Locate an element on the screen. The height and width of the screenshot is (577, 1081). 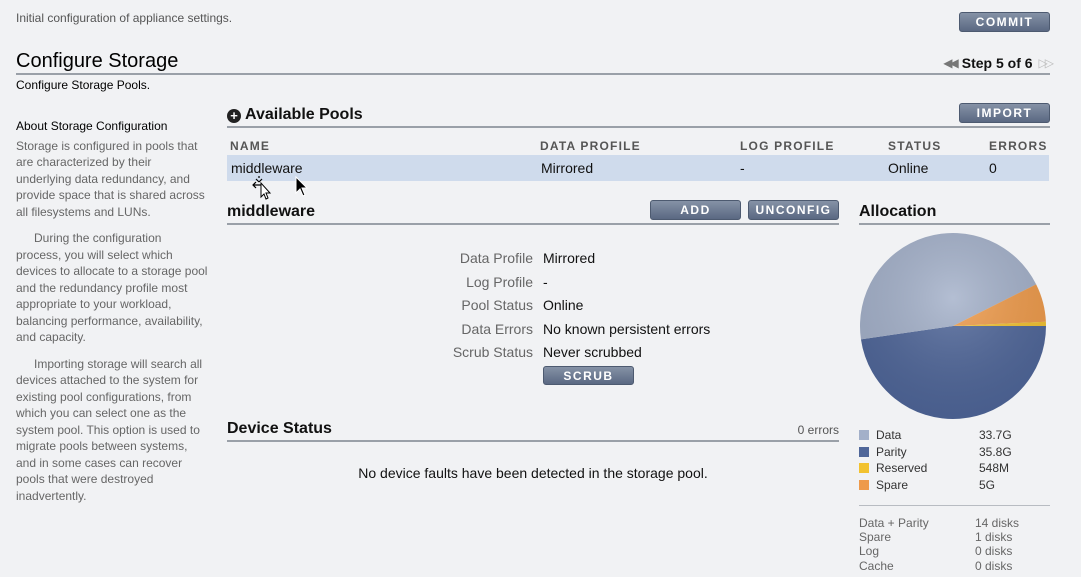
page-title: Configure Storage is located at coordinates (97, 61).